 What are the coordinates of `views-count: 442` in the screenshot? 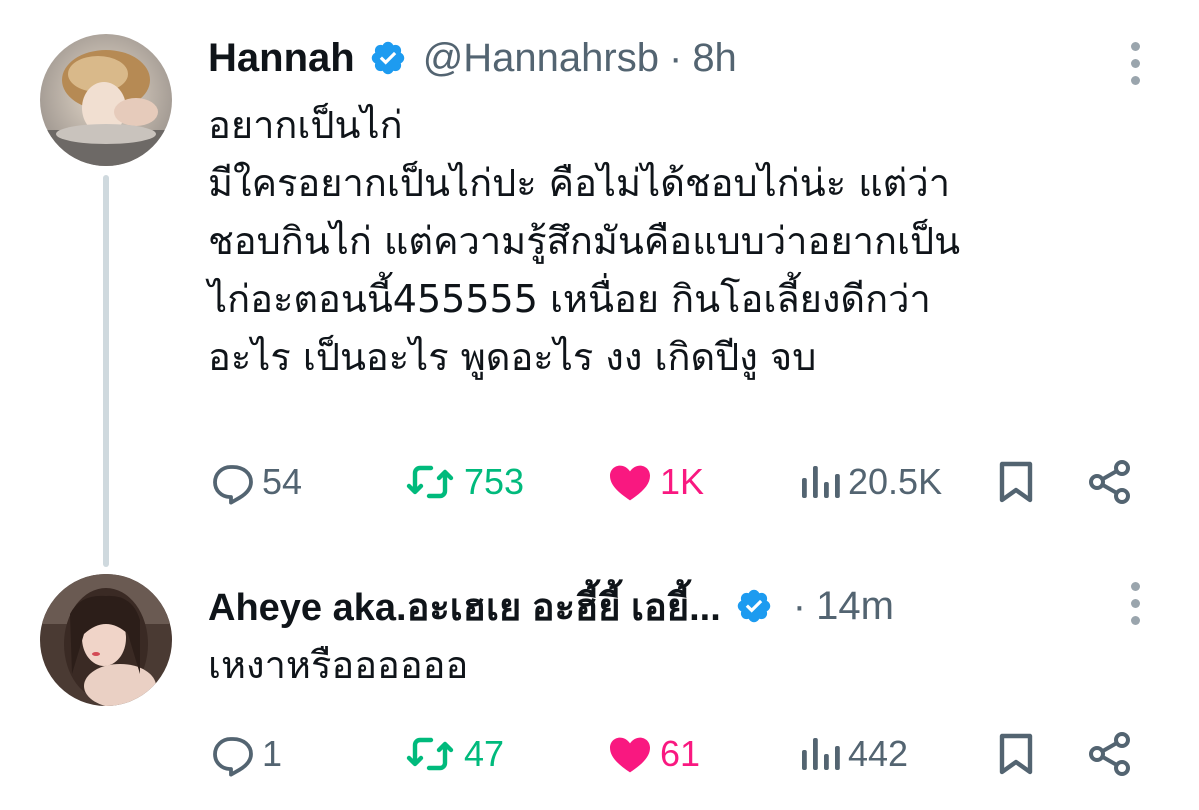 It's located at (878, 753).